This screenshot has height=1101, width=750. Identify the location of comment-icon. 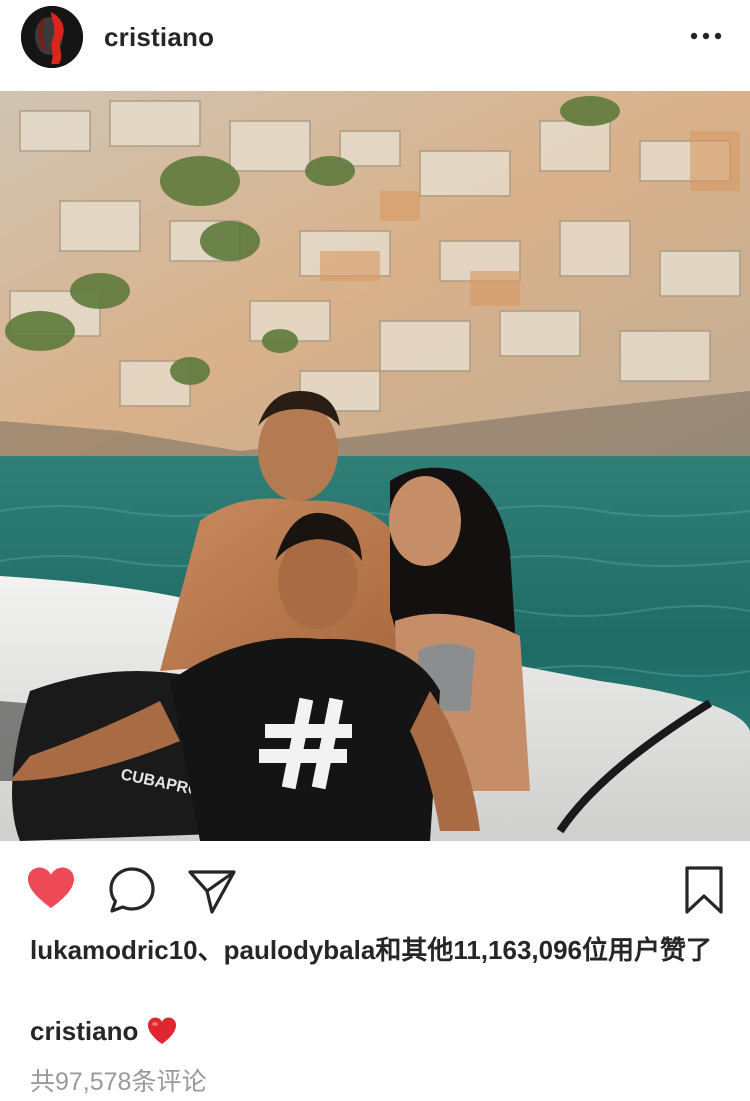
(132, 890).